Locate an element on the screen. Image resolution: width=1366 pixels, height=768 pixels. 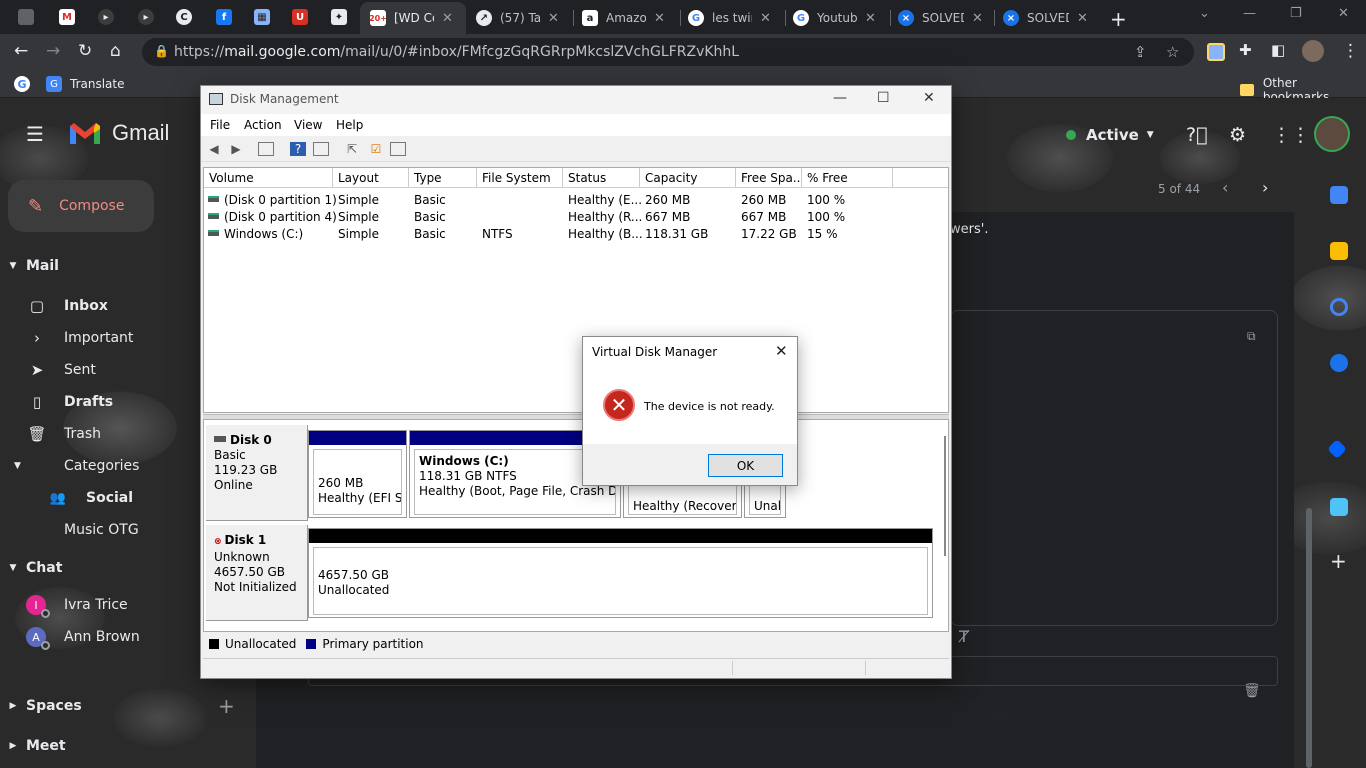
pinned-facebook-icon: f is located at coordinates (224, 17).